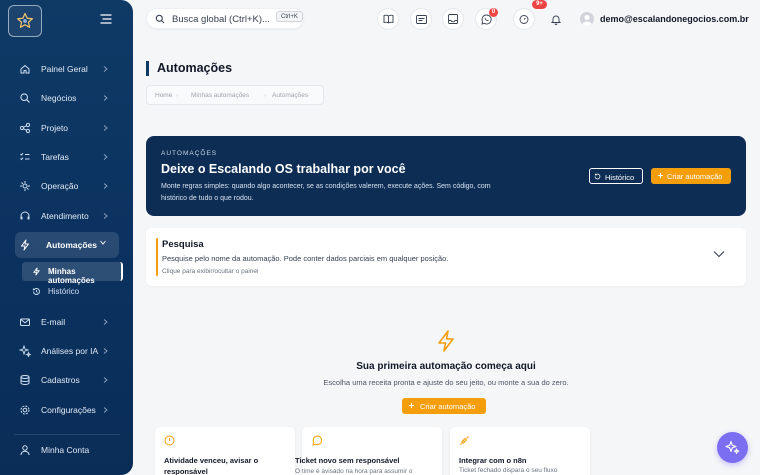 This screenshot has height=475, width=760. I want to click on sidebar-item-projeto: Projeto, so click(66, 128).